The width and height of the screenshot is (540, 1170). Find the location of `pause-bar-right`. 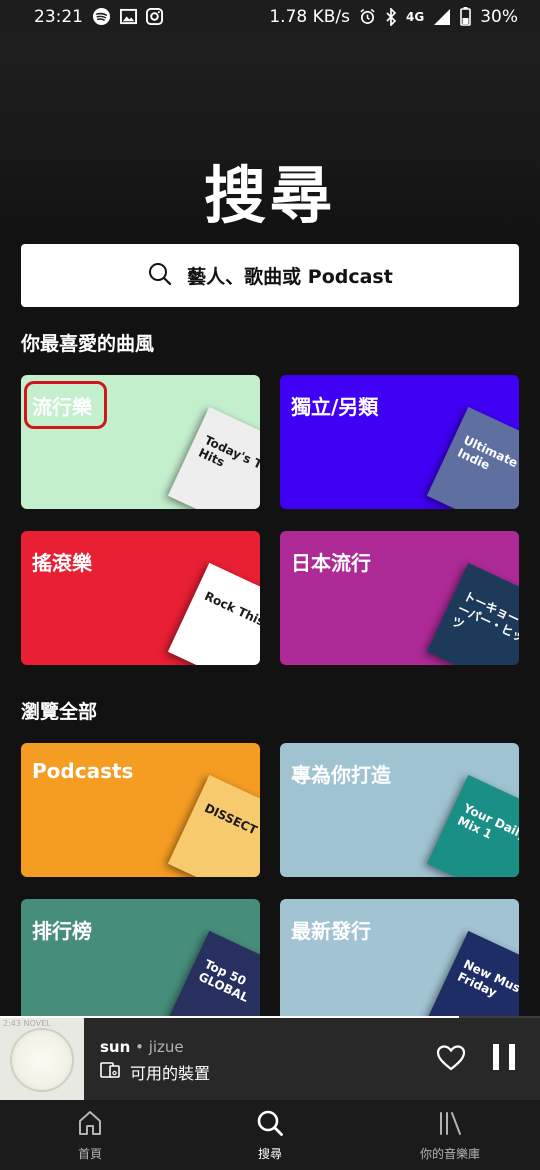

pause-bar-right is located at coordinates (512, 1057).